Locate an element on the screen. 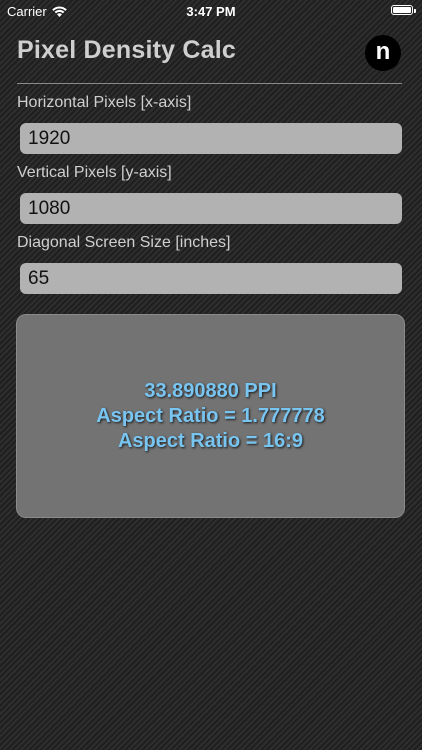 The width and height of the screenshot is (422, 750). aspect-ratio-decimal: Aspect Ratio = 1.777778 is located at coordinates (210, 415).